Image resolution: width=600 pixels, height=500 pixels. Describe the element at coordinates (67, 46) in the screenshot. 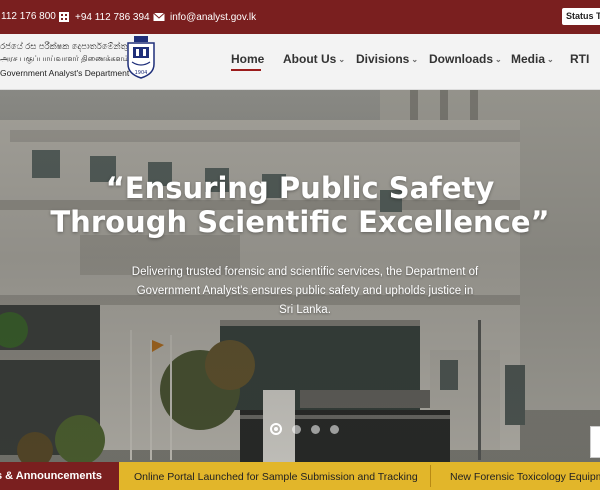

I see `brand-sinhala: රජයේ රස පරීක්ෂක දෙපාර්තමේන්තුව` at that location.